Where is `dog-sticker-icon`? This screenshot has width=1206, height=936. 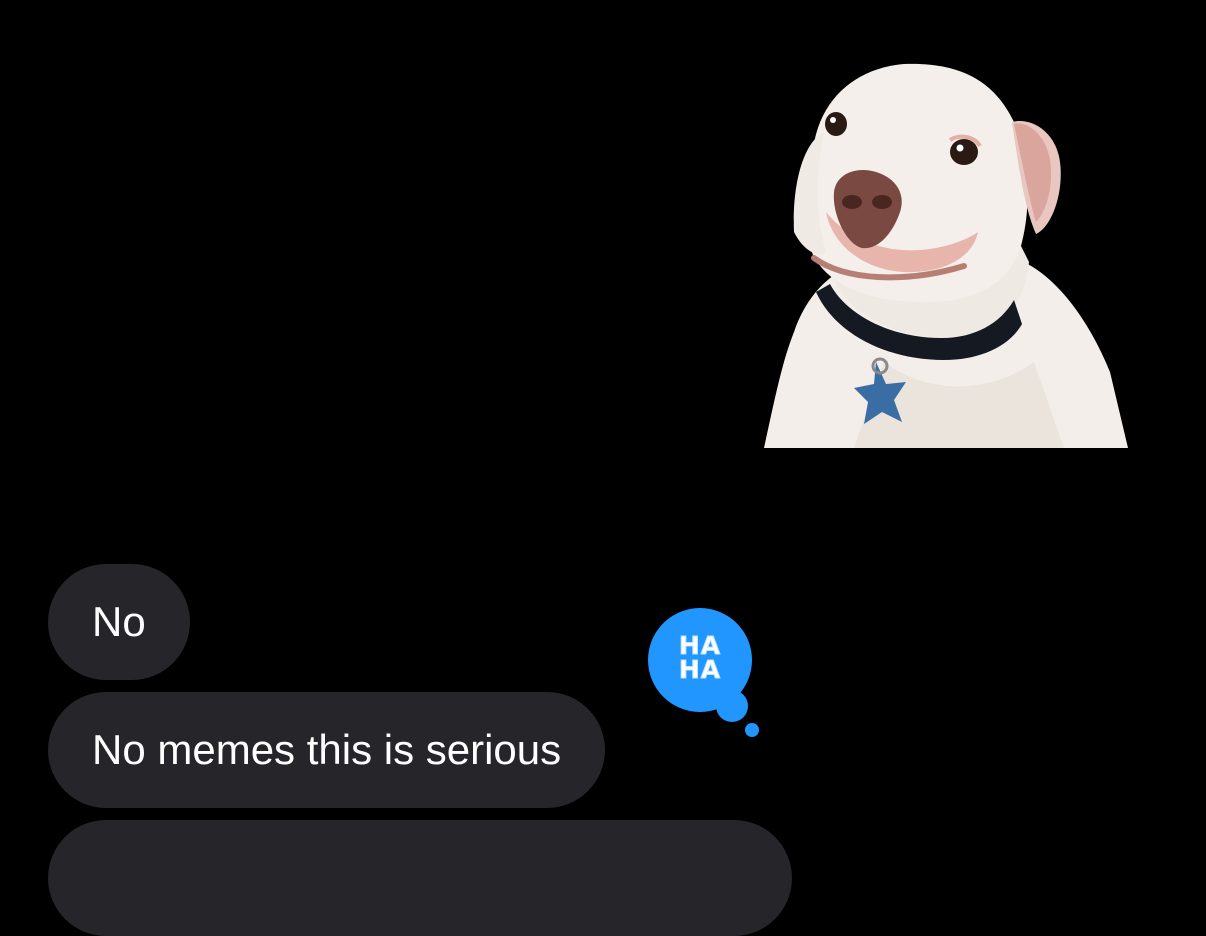
dog-sticker-icon is located at coordinates (946, 255).